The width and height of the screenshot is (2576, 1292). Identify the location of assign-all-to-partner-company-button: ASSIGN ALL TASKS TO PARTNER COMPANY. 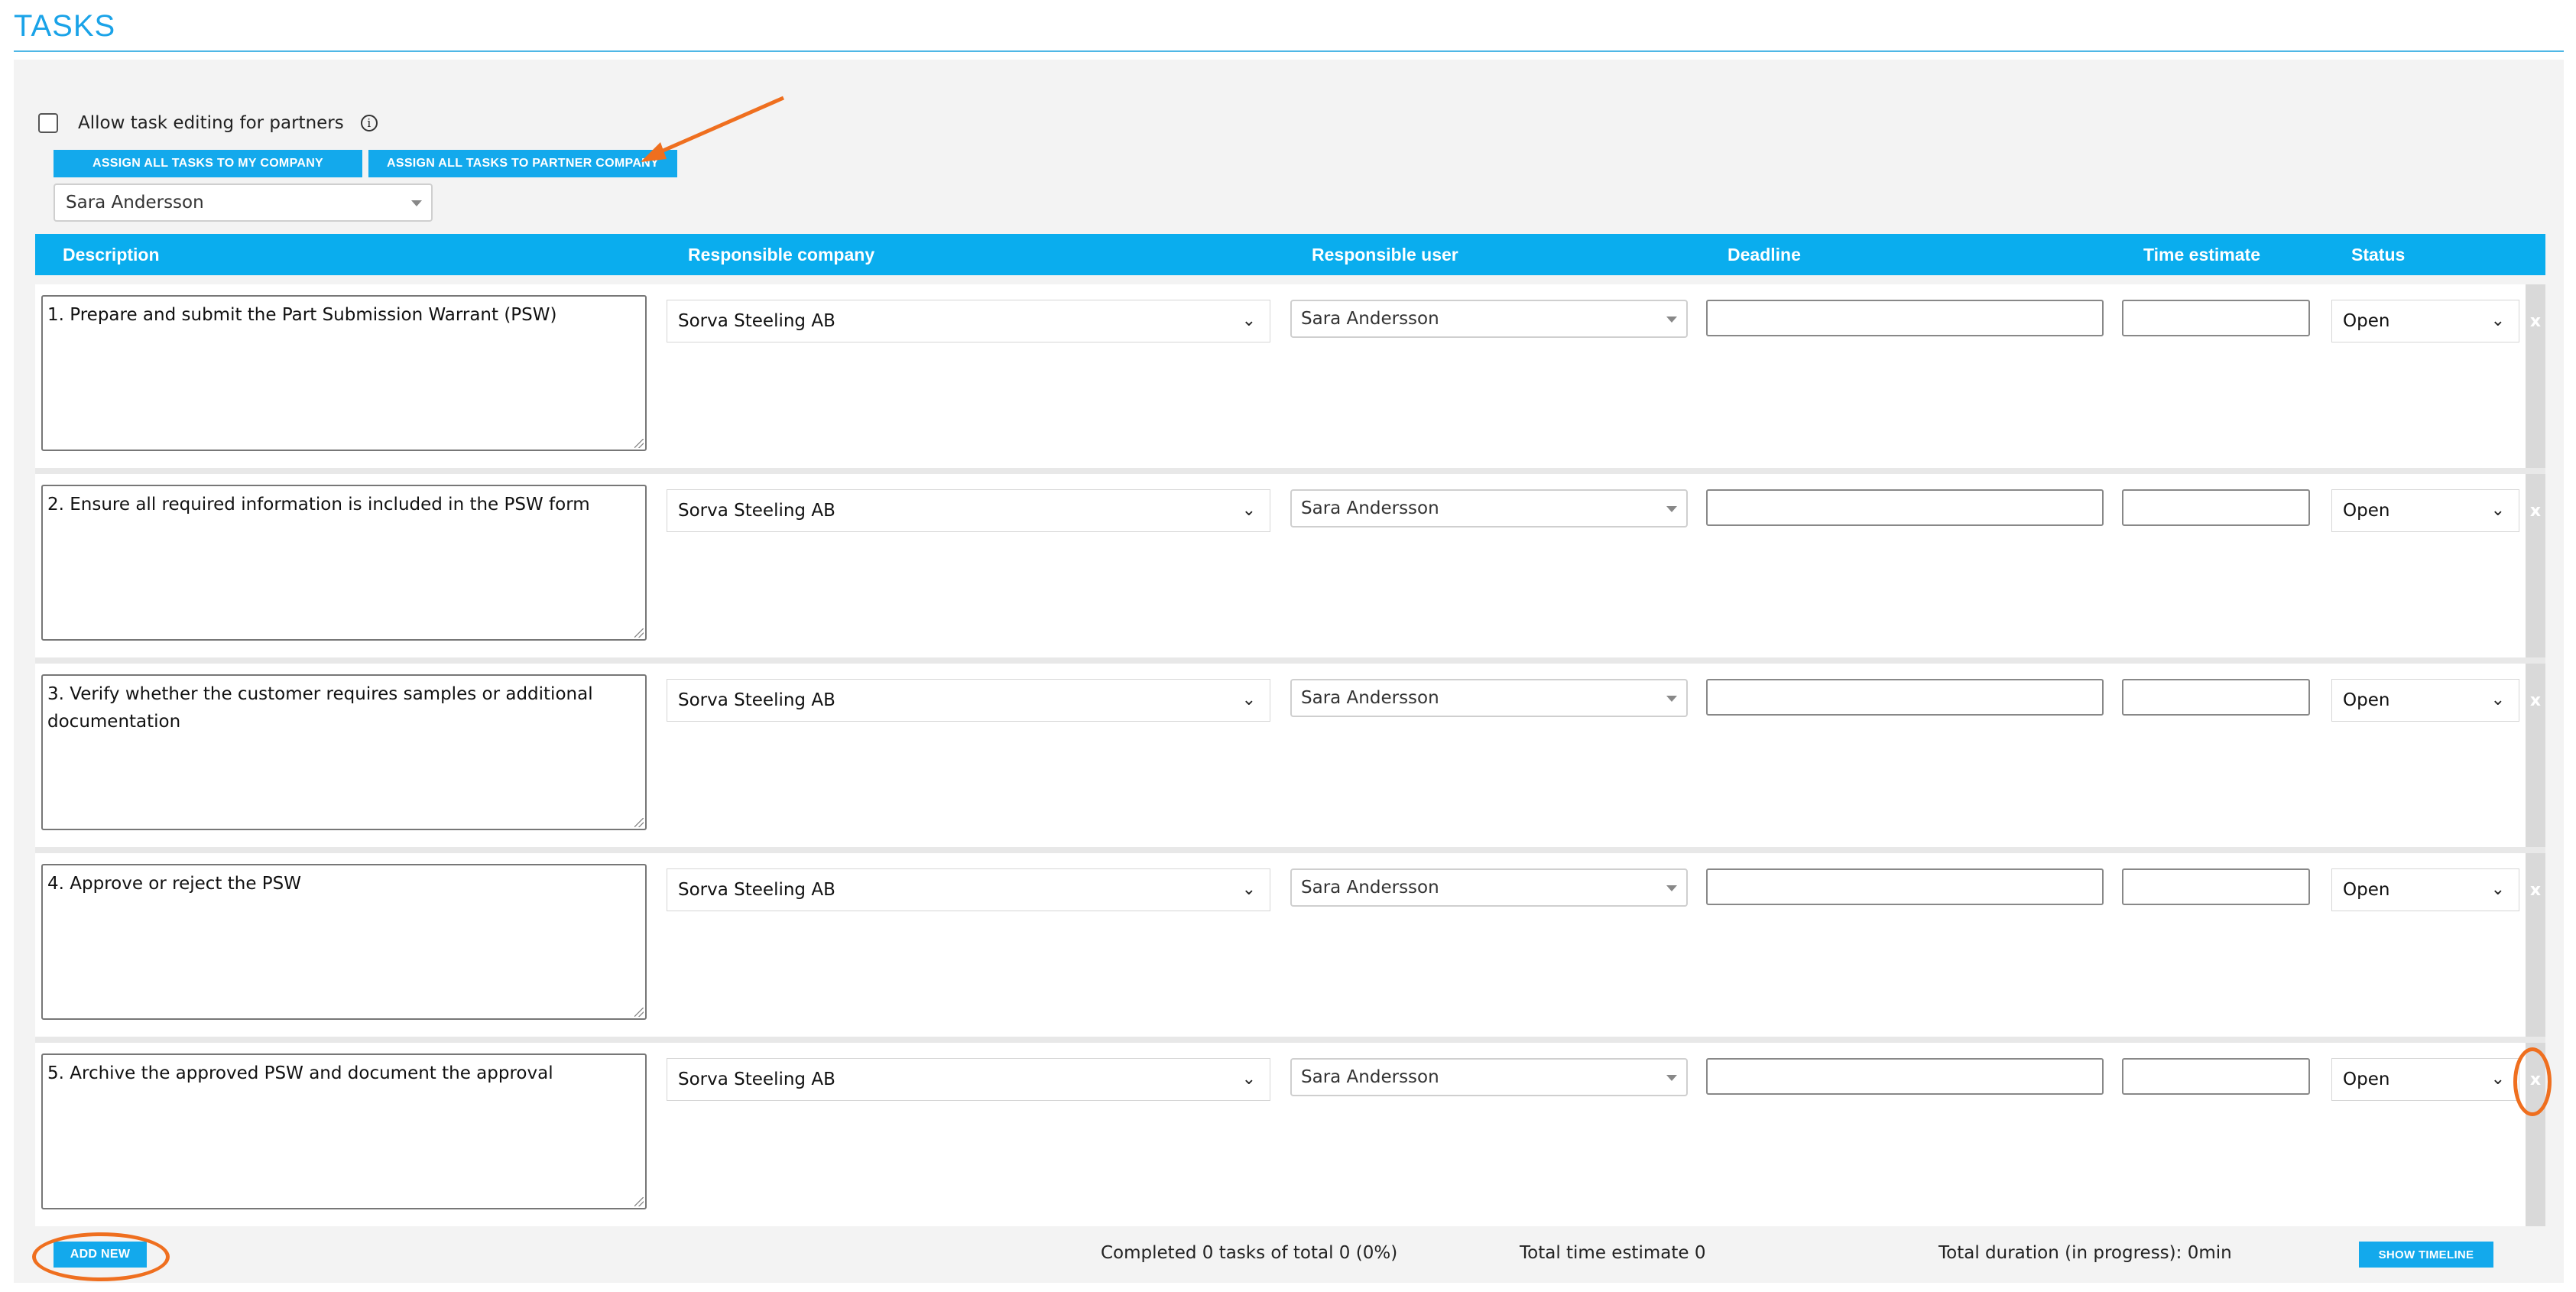
(522, 163).